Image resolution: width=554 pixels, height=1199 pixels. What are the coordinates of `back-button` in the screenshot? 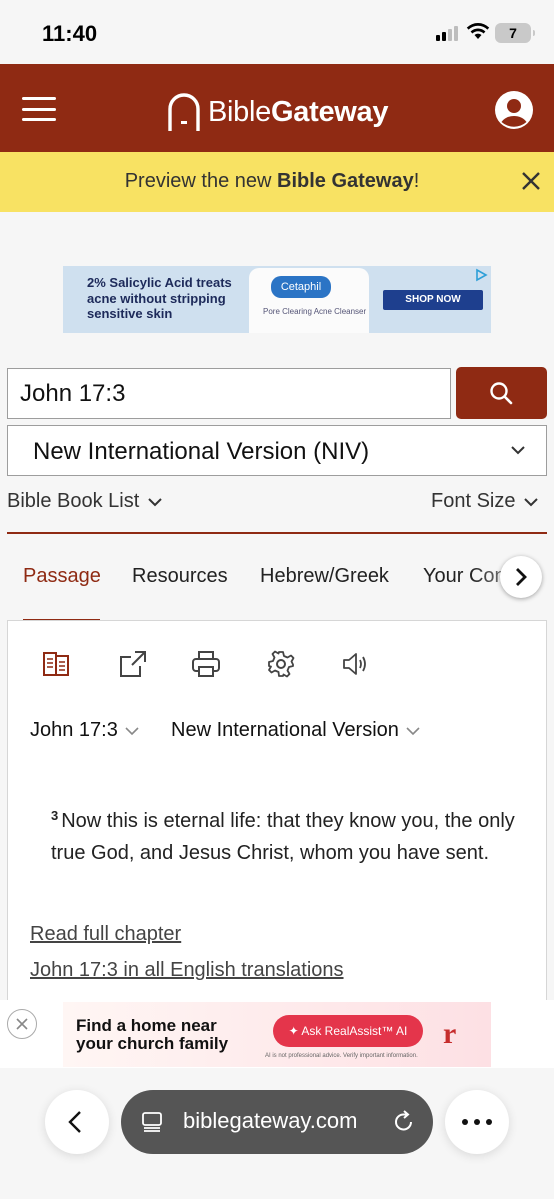 It's located at (77, 1122).